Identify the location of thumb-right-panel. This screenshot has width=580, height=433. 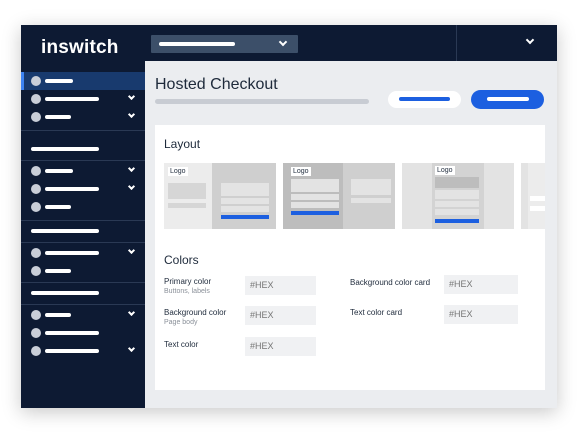
(244, 196).